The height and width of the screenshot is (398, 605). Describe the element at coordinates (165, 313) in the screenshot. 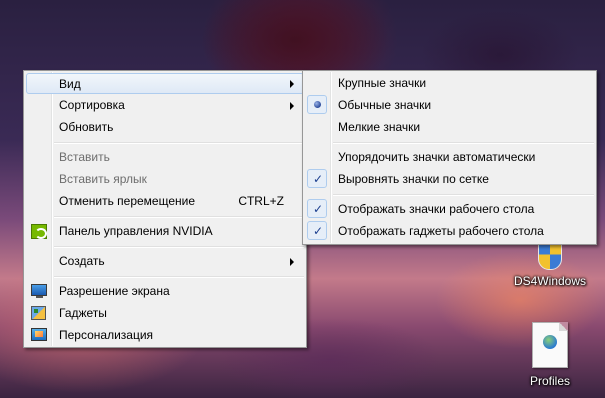

I see `menu-item-gadgets: Гаджеты` at that location.